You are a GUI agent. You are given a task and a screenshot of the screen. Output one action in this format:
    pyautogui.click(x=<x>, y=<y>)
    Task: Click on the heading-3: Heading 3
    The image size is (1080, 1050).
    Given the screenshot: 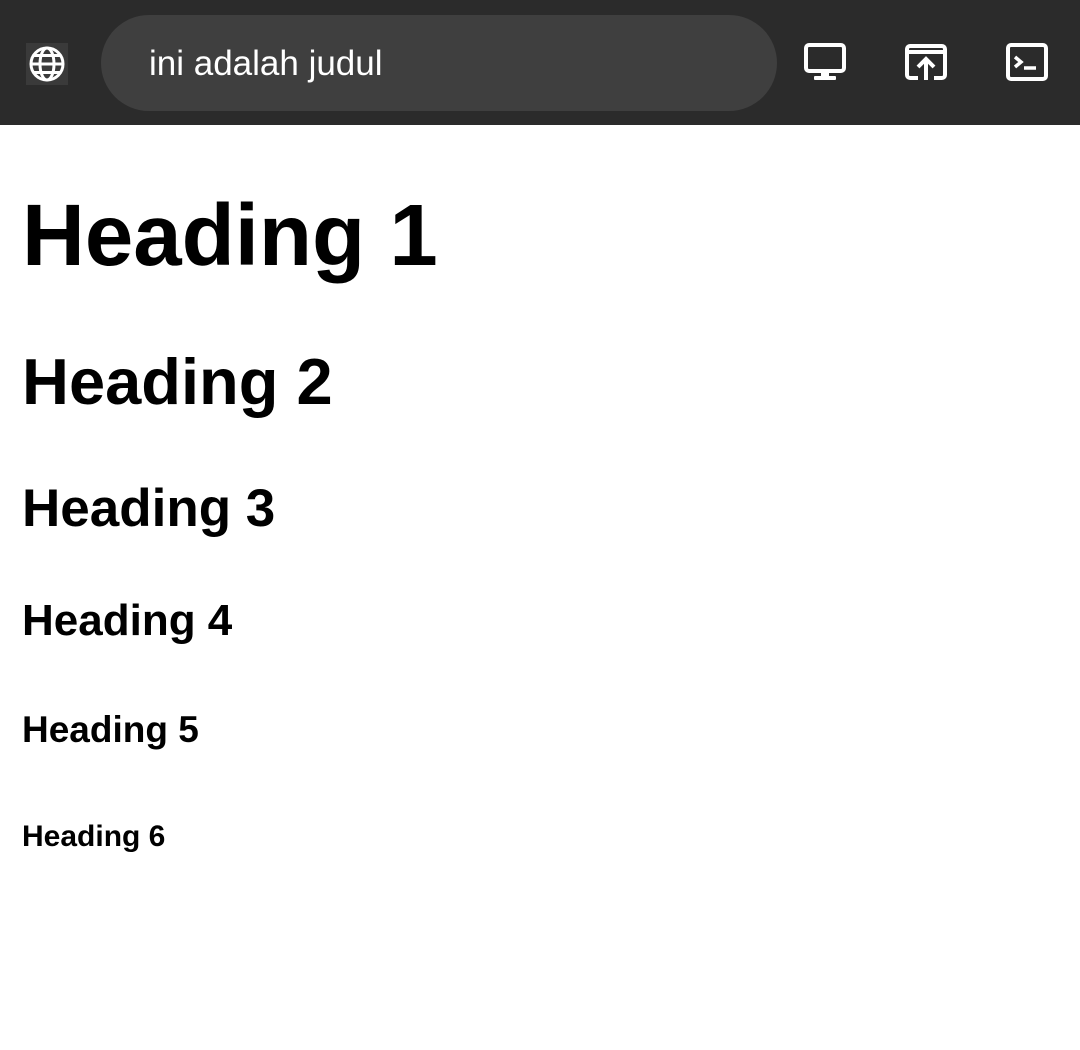 What is the action you would take?
    pyautogui.click(x=149, y=508)
    